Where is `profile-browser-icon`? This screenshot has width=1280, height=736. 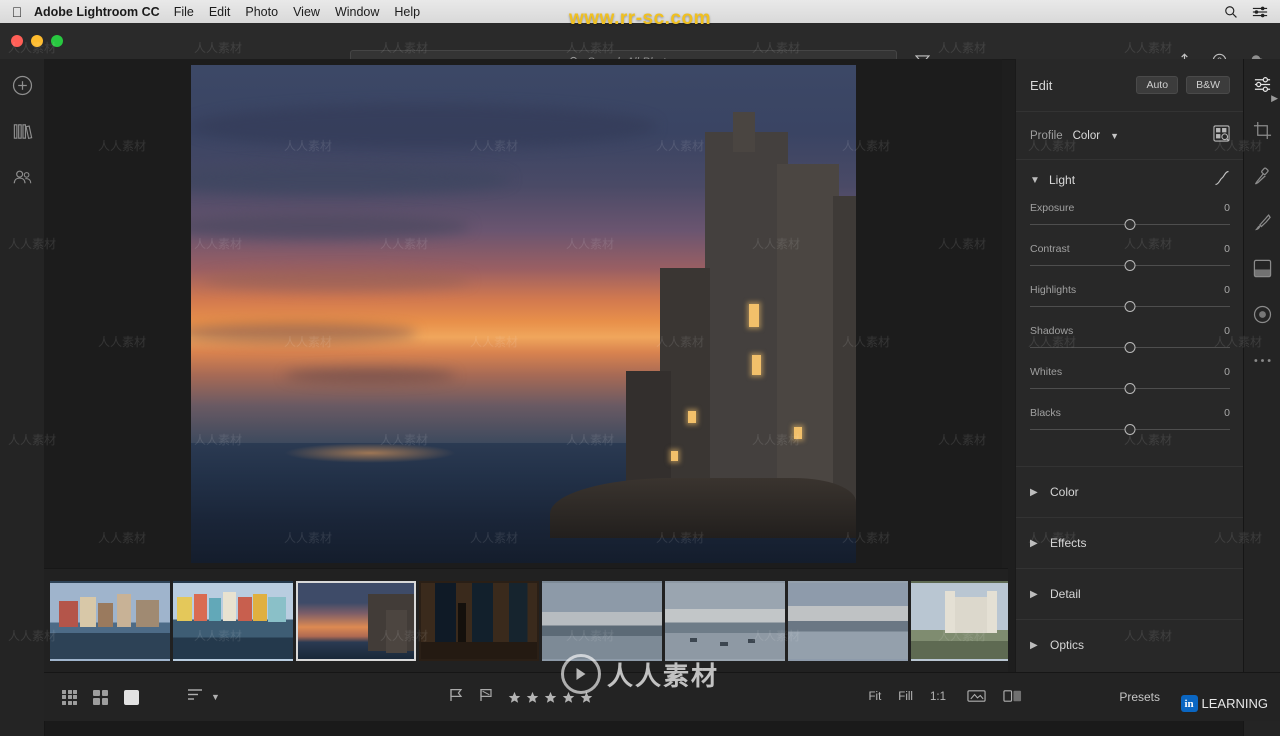
profile-browser-icon is located at coordinates (1221, 135).